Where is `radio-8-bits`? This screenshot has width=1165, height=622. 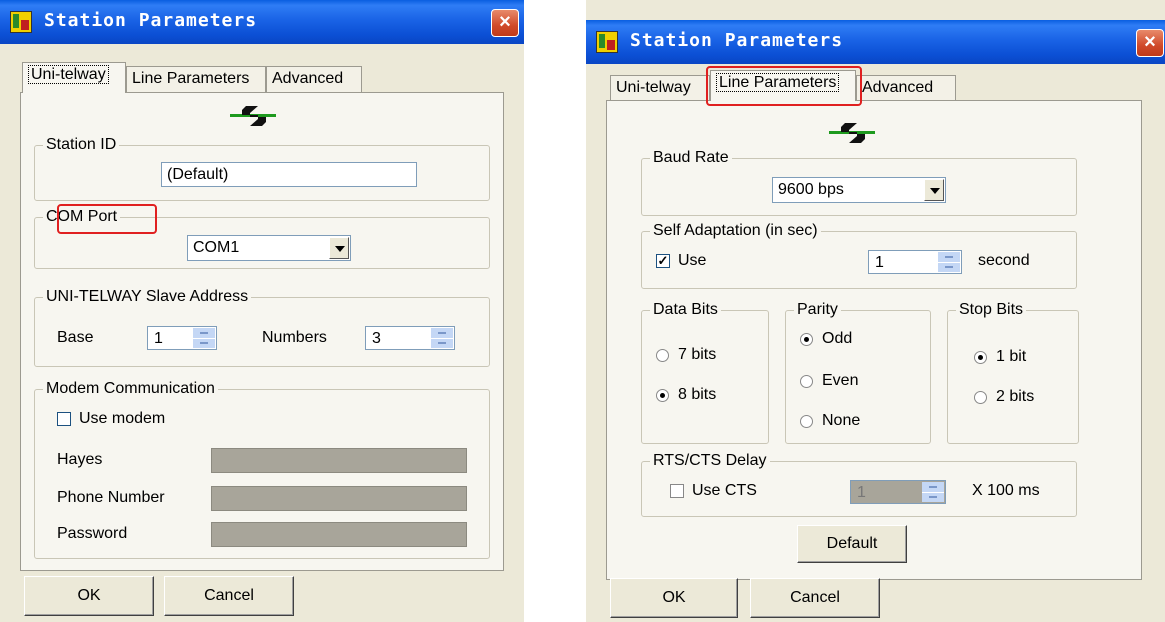
radio-8-bits is located at coordinates (662, 395).